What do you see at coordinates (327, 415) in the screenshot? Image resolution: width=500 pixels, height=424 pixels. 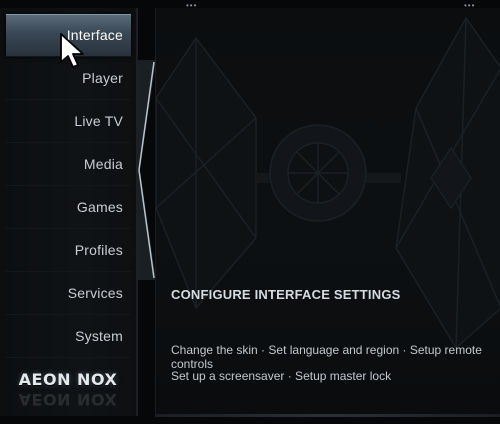 I see `bottom-divider` at bounding box center [327, 415].